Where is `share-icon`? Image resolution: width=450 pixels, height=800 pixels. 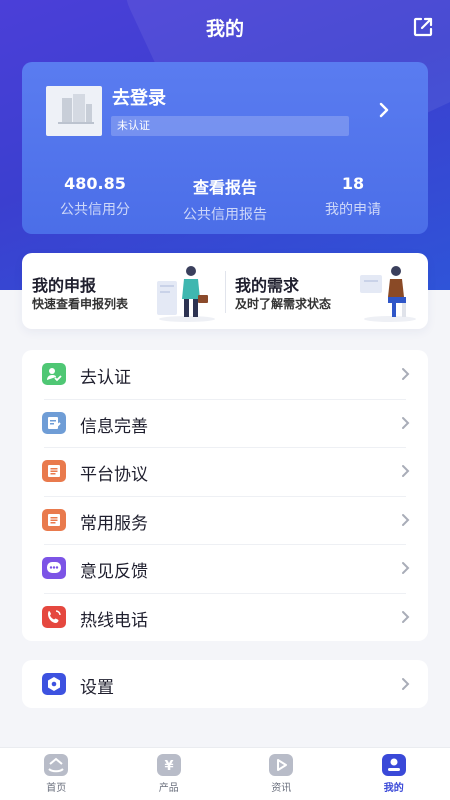
share-icon is located at coordinates (423, 27).